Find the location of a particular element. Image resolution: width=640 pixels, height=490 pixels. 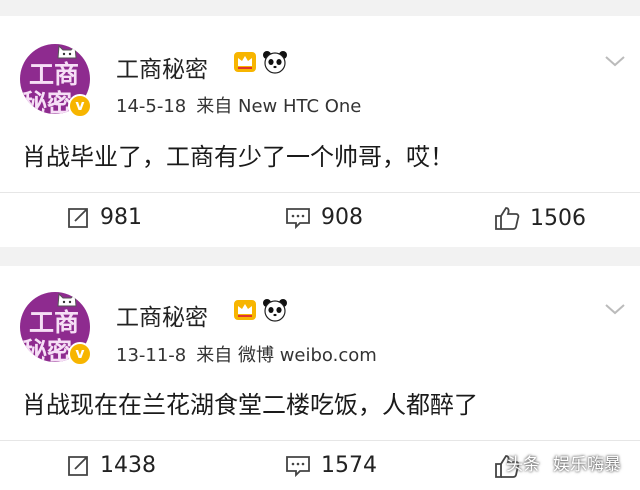

watermark: 头条 娱乐嗨暴 is located at coordinates (563, 462).